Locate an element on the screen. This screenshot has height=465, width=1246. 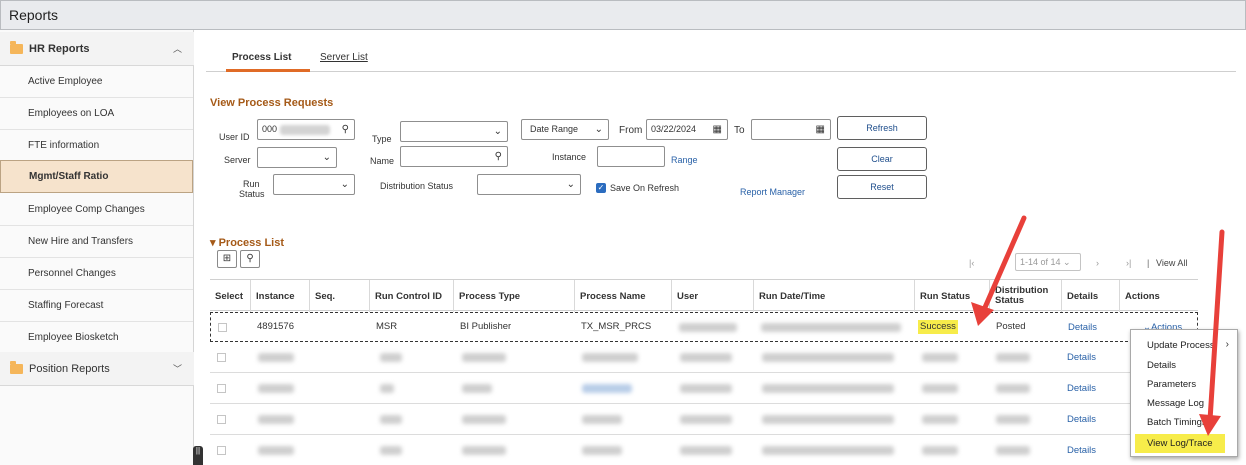
pager-select: 1-14 of 14 ⌄ is located at coordinates (1048, 262).